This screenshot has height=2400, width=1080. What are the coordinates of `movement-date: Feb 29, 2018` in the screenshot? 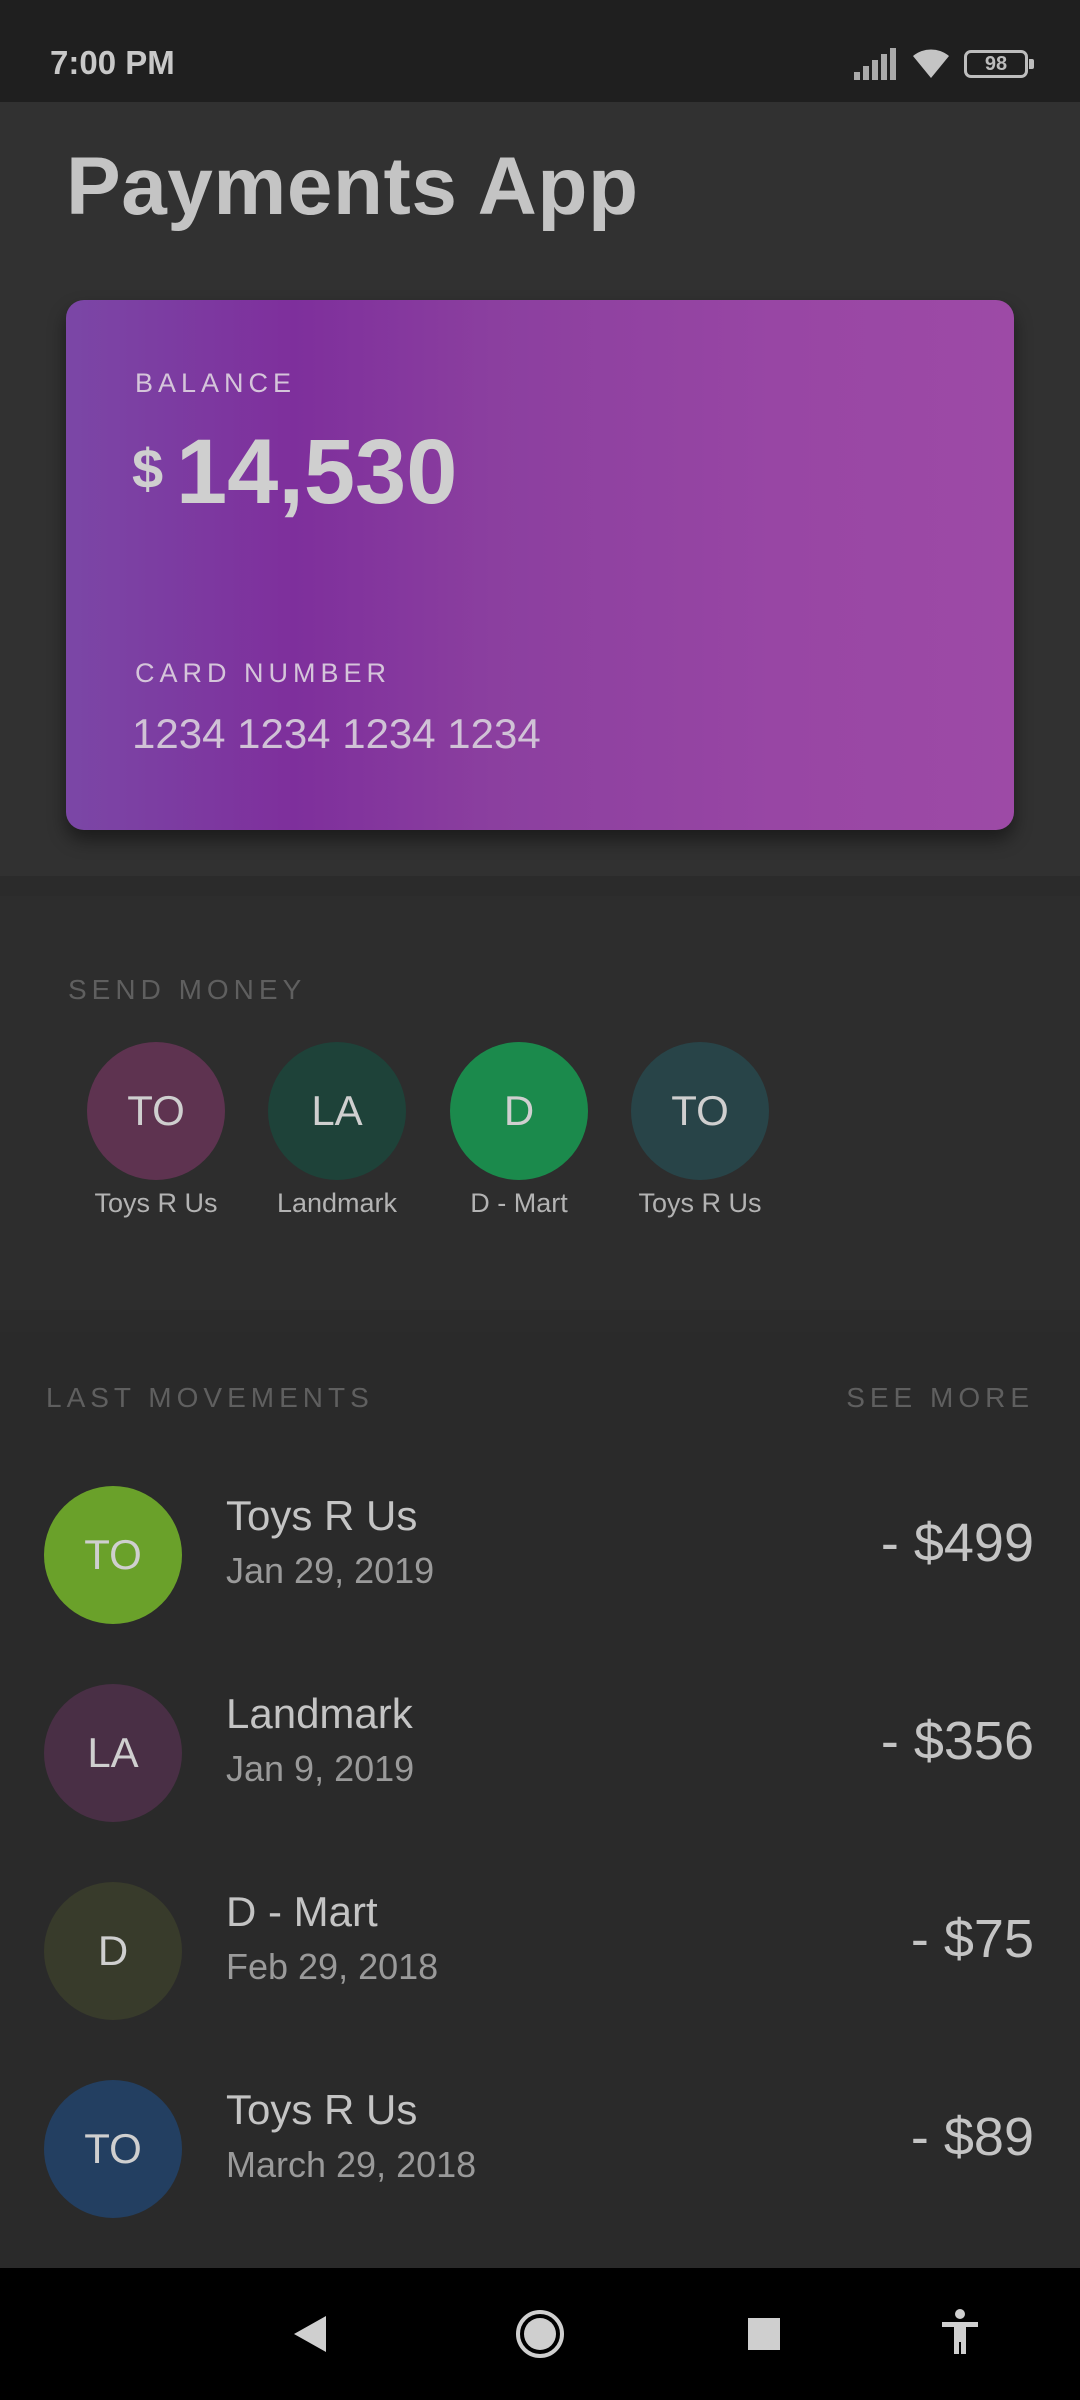 It's located at (332, 1966).